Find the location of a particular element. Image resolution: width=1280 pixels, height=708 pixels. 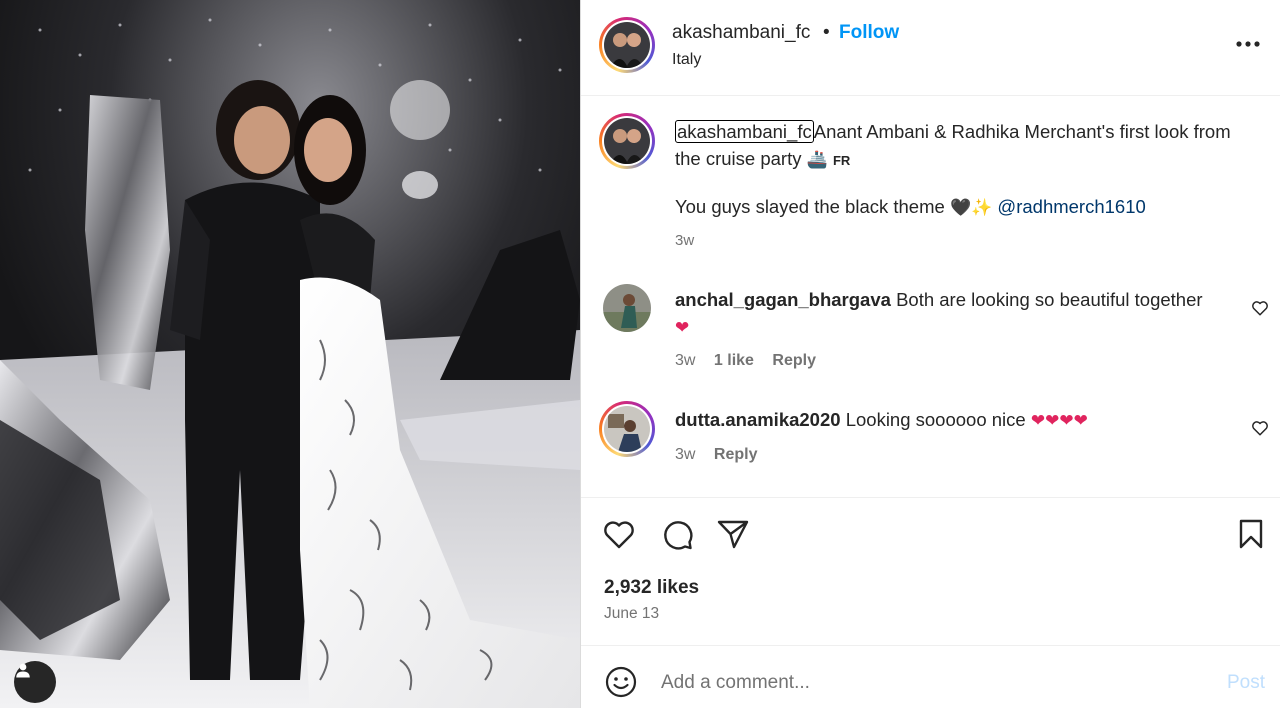

tagged-users-button is located at coordinates (35, 682).